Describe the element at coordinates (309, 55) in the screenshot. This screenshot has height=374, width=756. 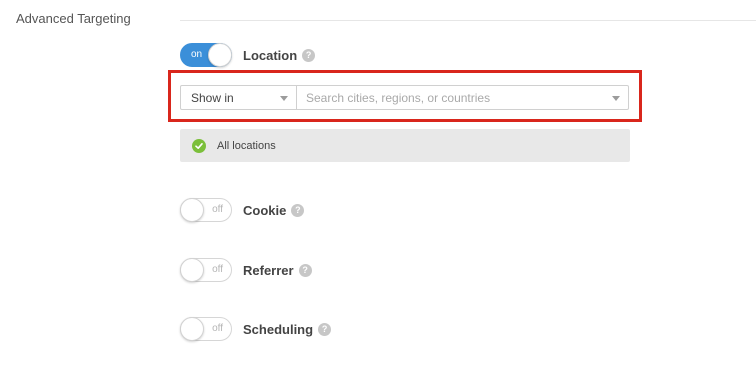
I see `location-help-icon: ?` at that location.